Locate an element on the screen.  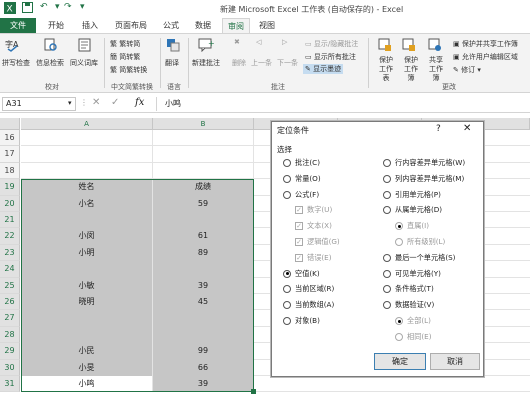
option-label-right_options-8: 条件格式(T) is located at coordinates (414, 289).